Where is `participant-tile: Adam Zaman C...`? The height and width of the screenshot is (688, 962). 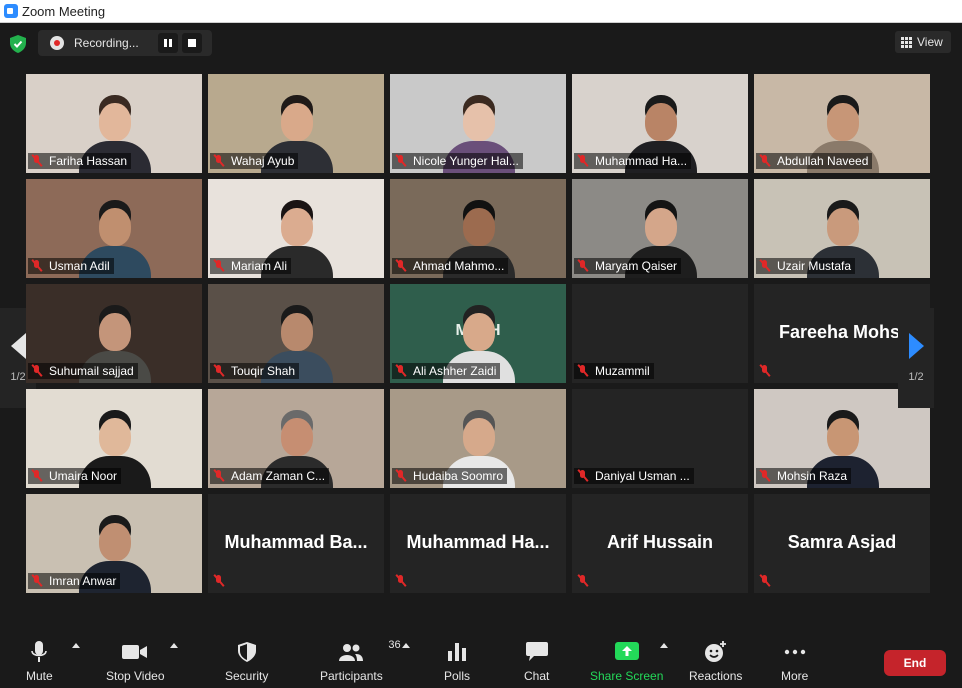
participant-tile: Adam Zaman C... is located at coordinates (296, 438).